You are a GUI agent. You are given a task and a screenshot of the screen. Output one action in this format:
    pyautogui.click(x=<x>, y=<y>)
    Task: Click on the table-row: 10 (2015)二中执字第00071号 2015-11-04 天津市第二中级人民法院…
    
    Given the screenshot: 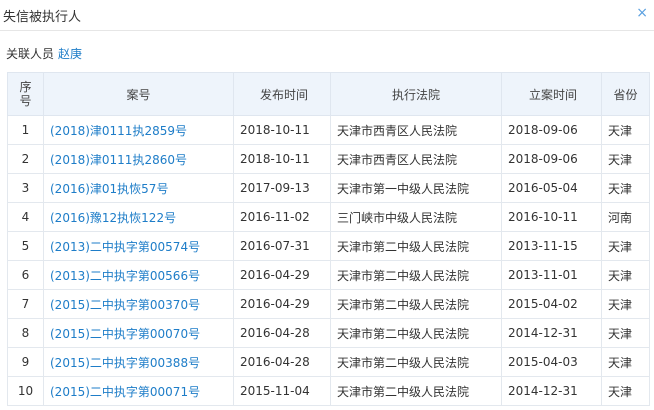 What is the action you would take?
    pyautogui.click(x=328, y=391)
    